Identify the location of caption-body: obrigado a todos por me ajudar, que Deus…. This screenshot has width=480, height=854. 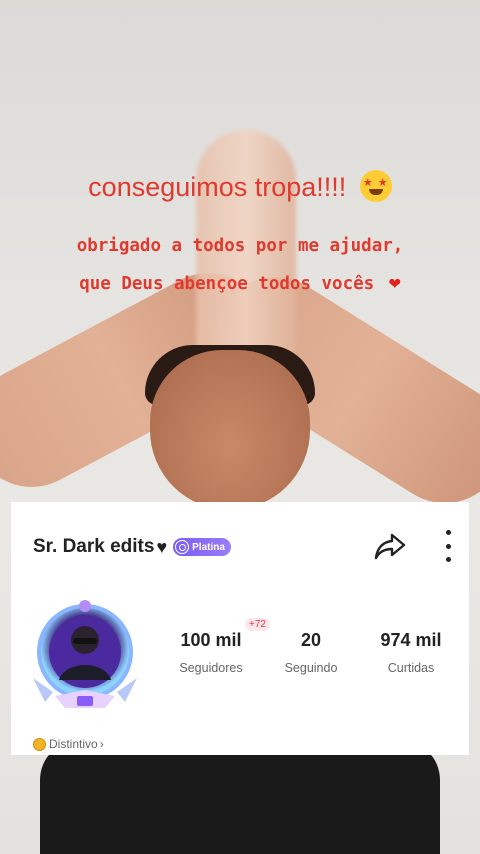
(240, 265).